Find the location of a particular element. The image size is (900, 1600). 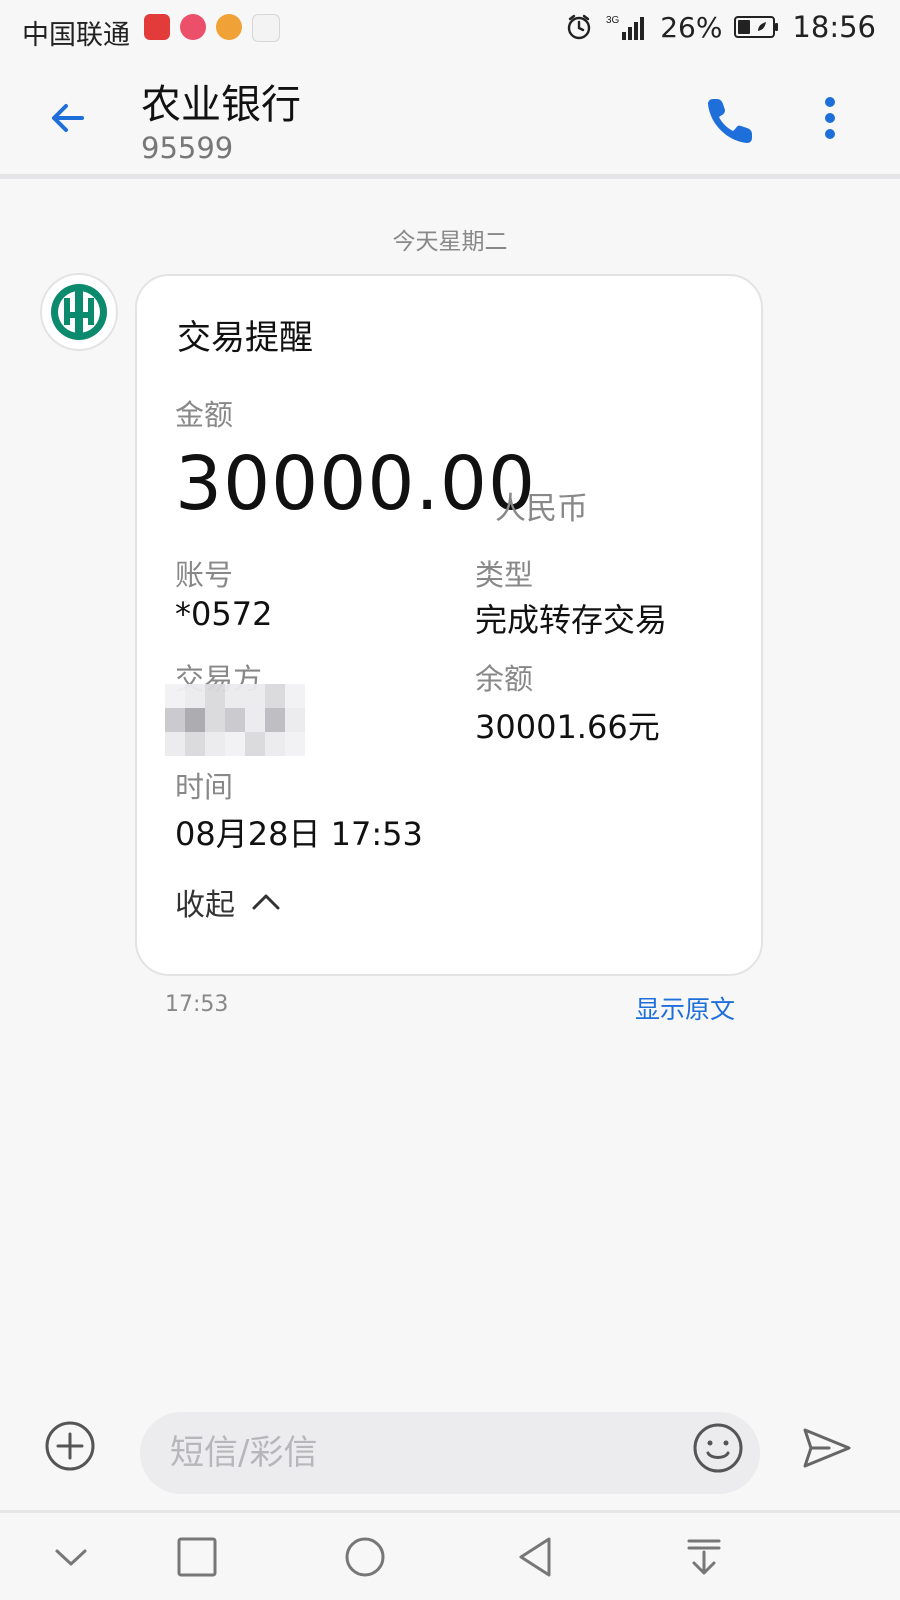

card-title: 交易提醒 is located at coordinates (245, 338).